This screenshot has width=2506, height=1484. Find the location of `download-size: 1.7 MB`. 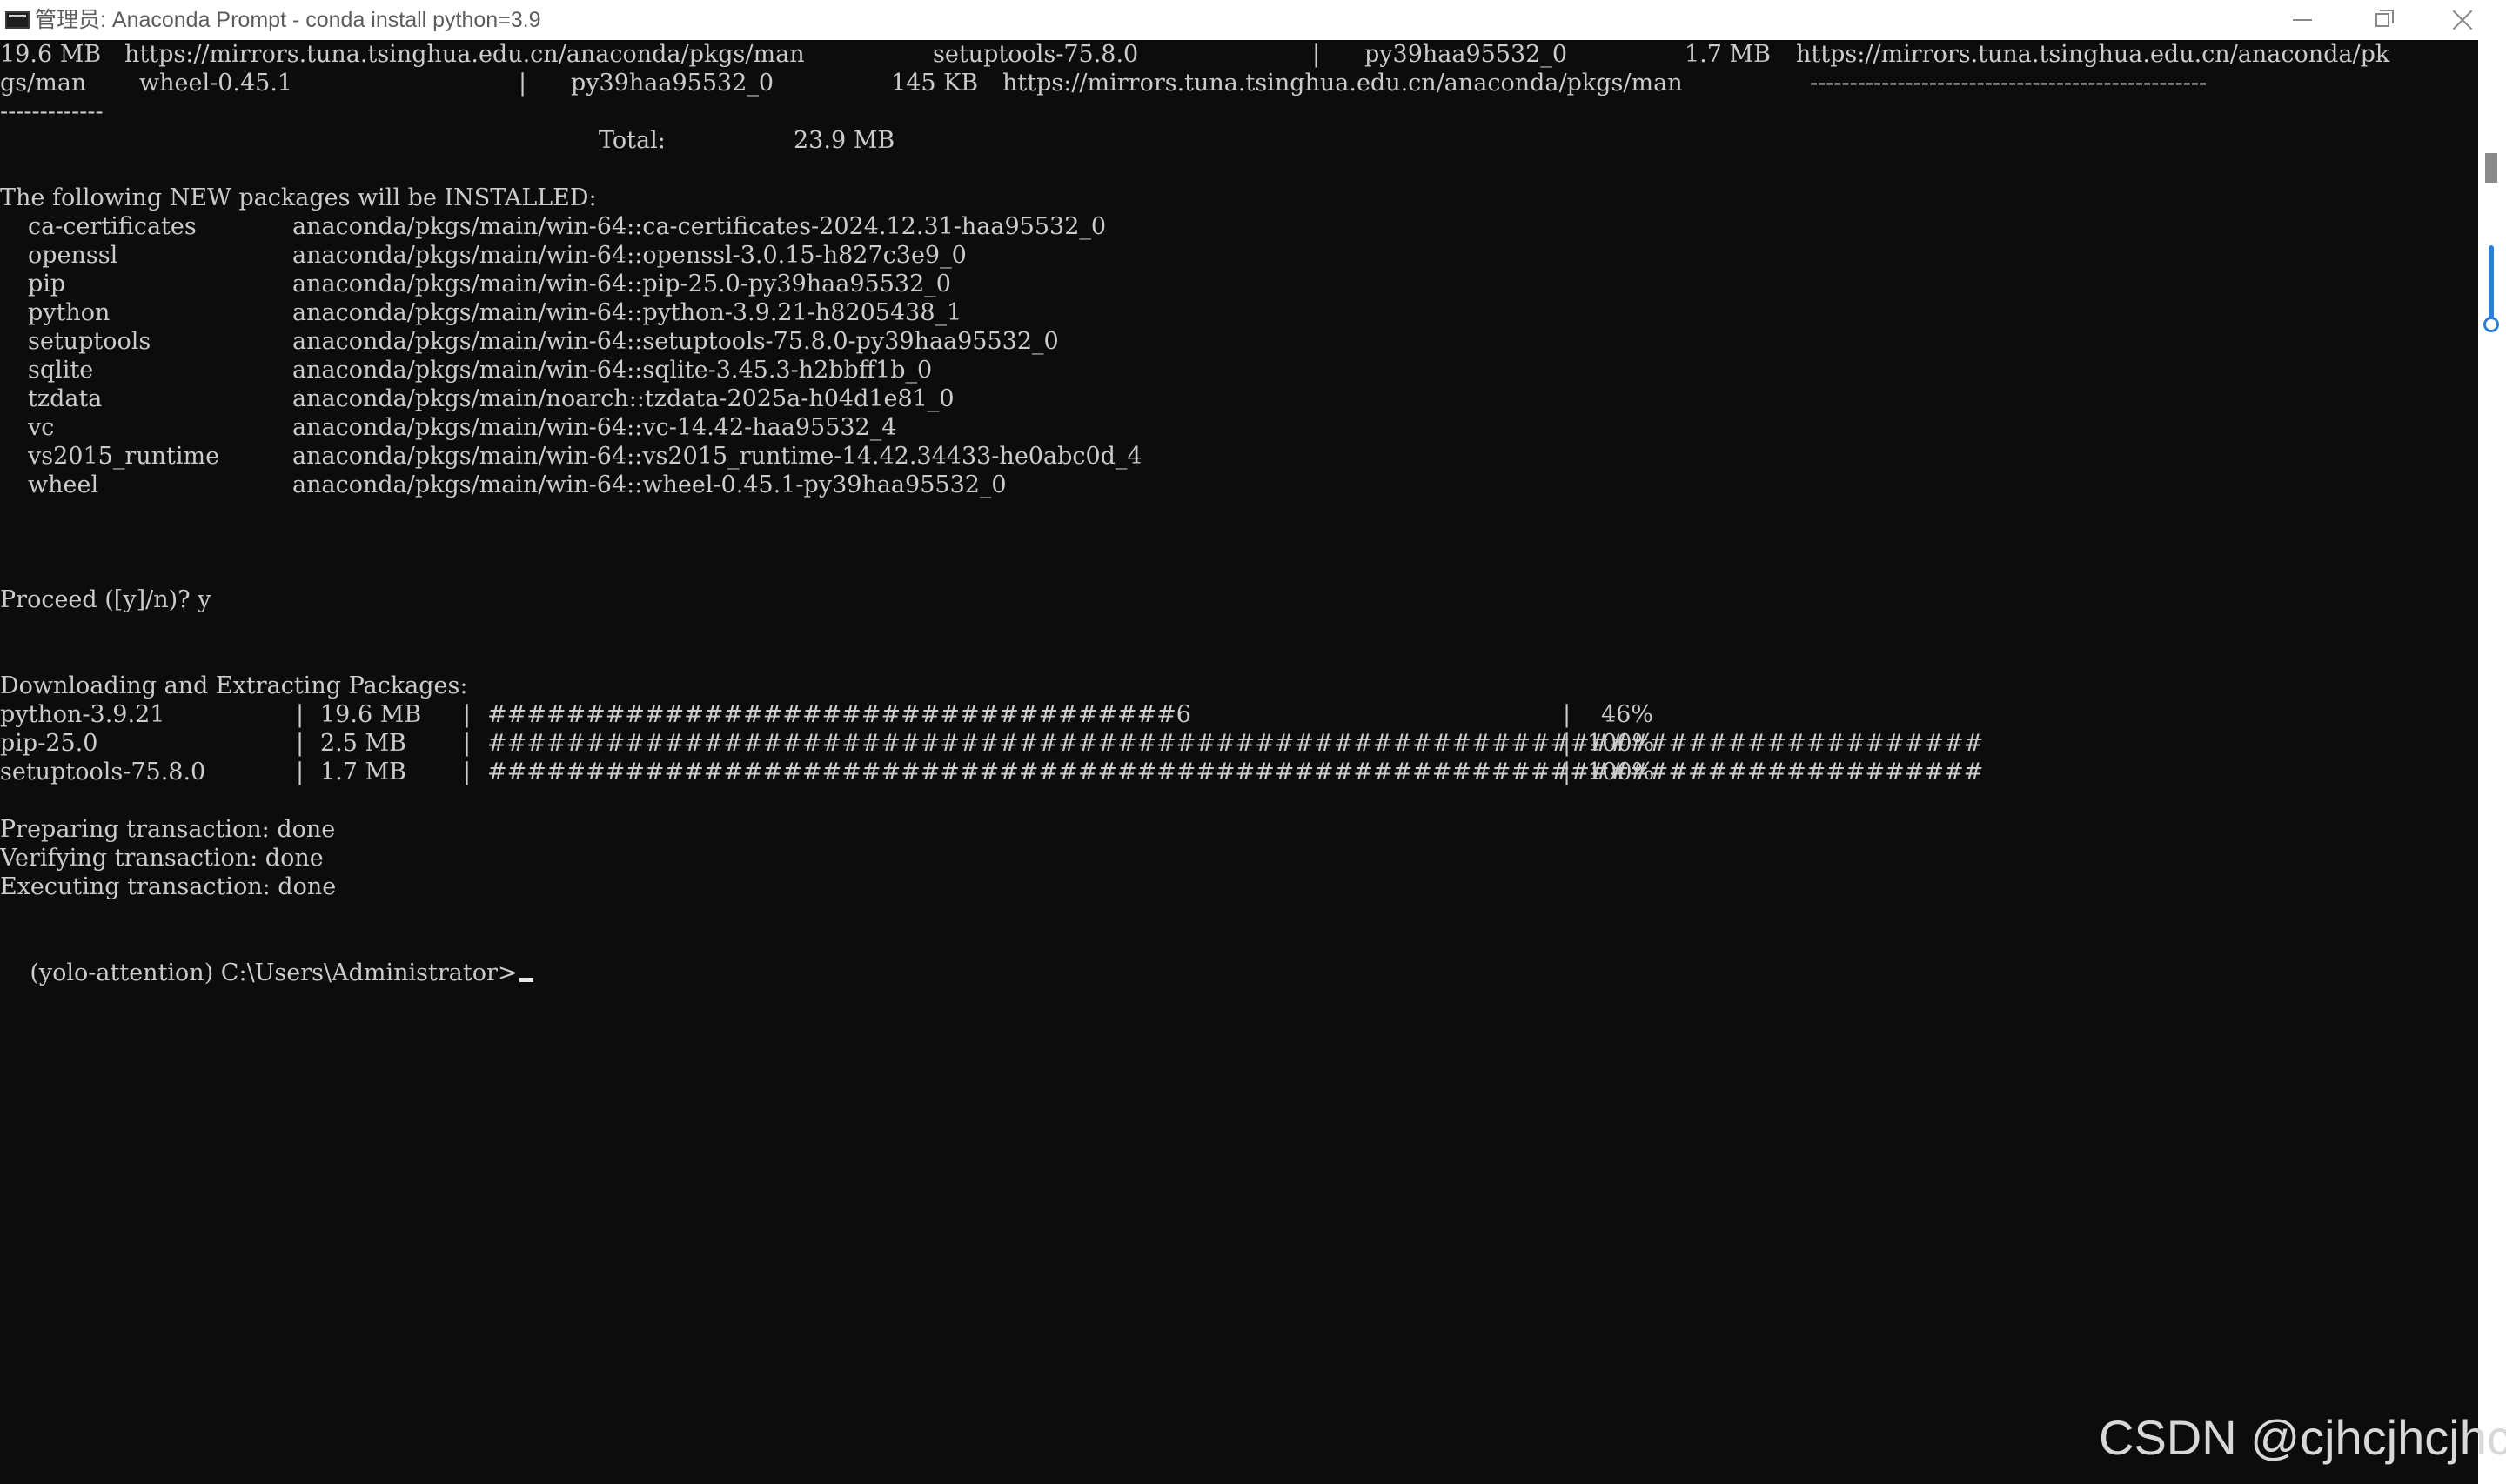

download-size: 1.7 MB is located at coordinates (363, 772).